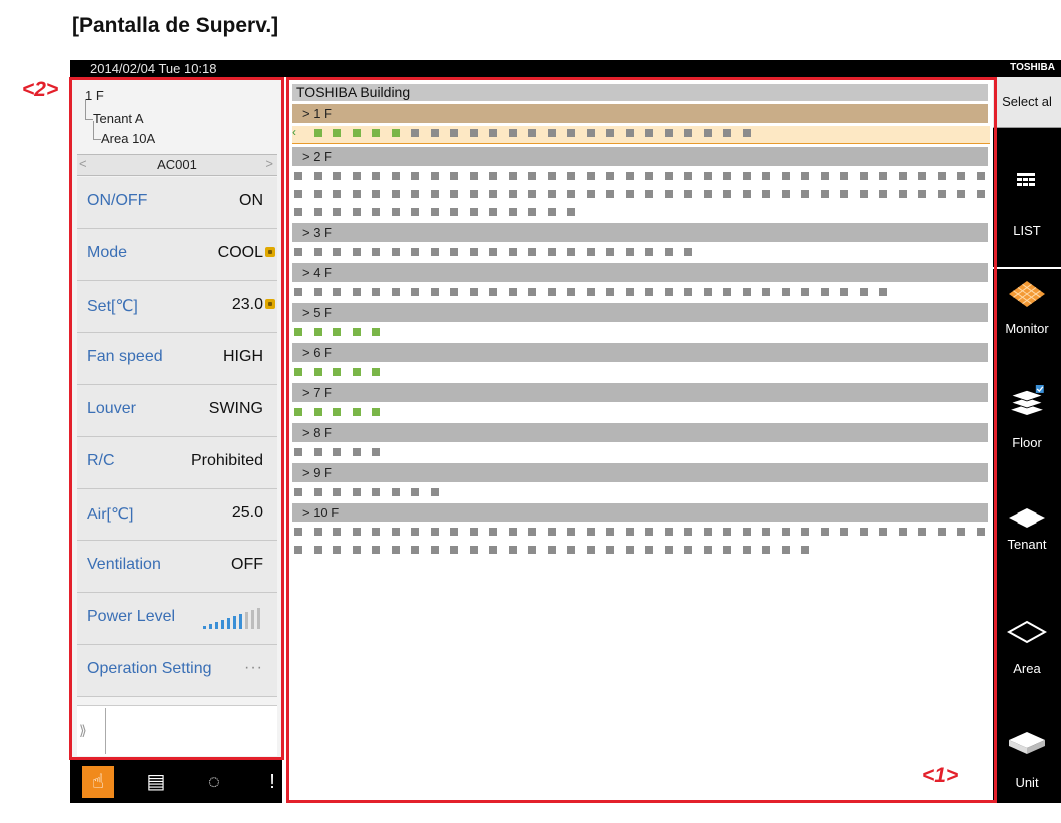 This screenshot has width=1061, height=823. I want to click on unit-icon, so click(1027, 743).